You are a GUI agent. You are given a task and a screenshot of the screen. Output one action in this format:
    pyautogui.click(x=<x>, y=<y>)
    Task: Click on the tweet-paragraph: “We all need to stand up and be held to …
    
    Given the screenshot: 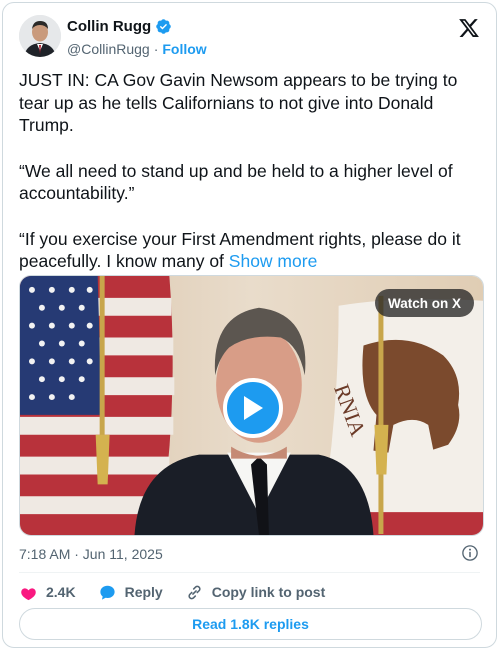 What is the action you would take?
    pyautogui.click(x=236, y=182)
    